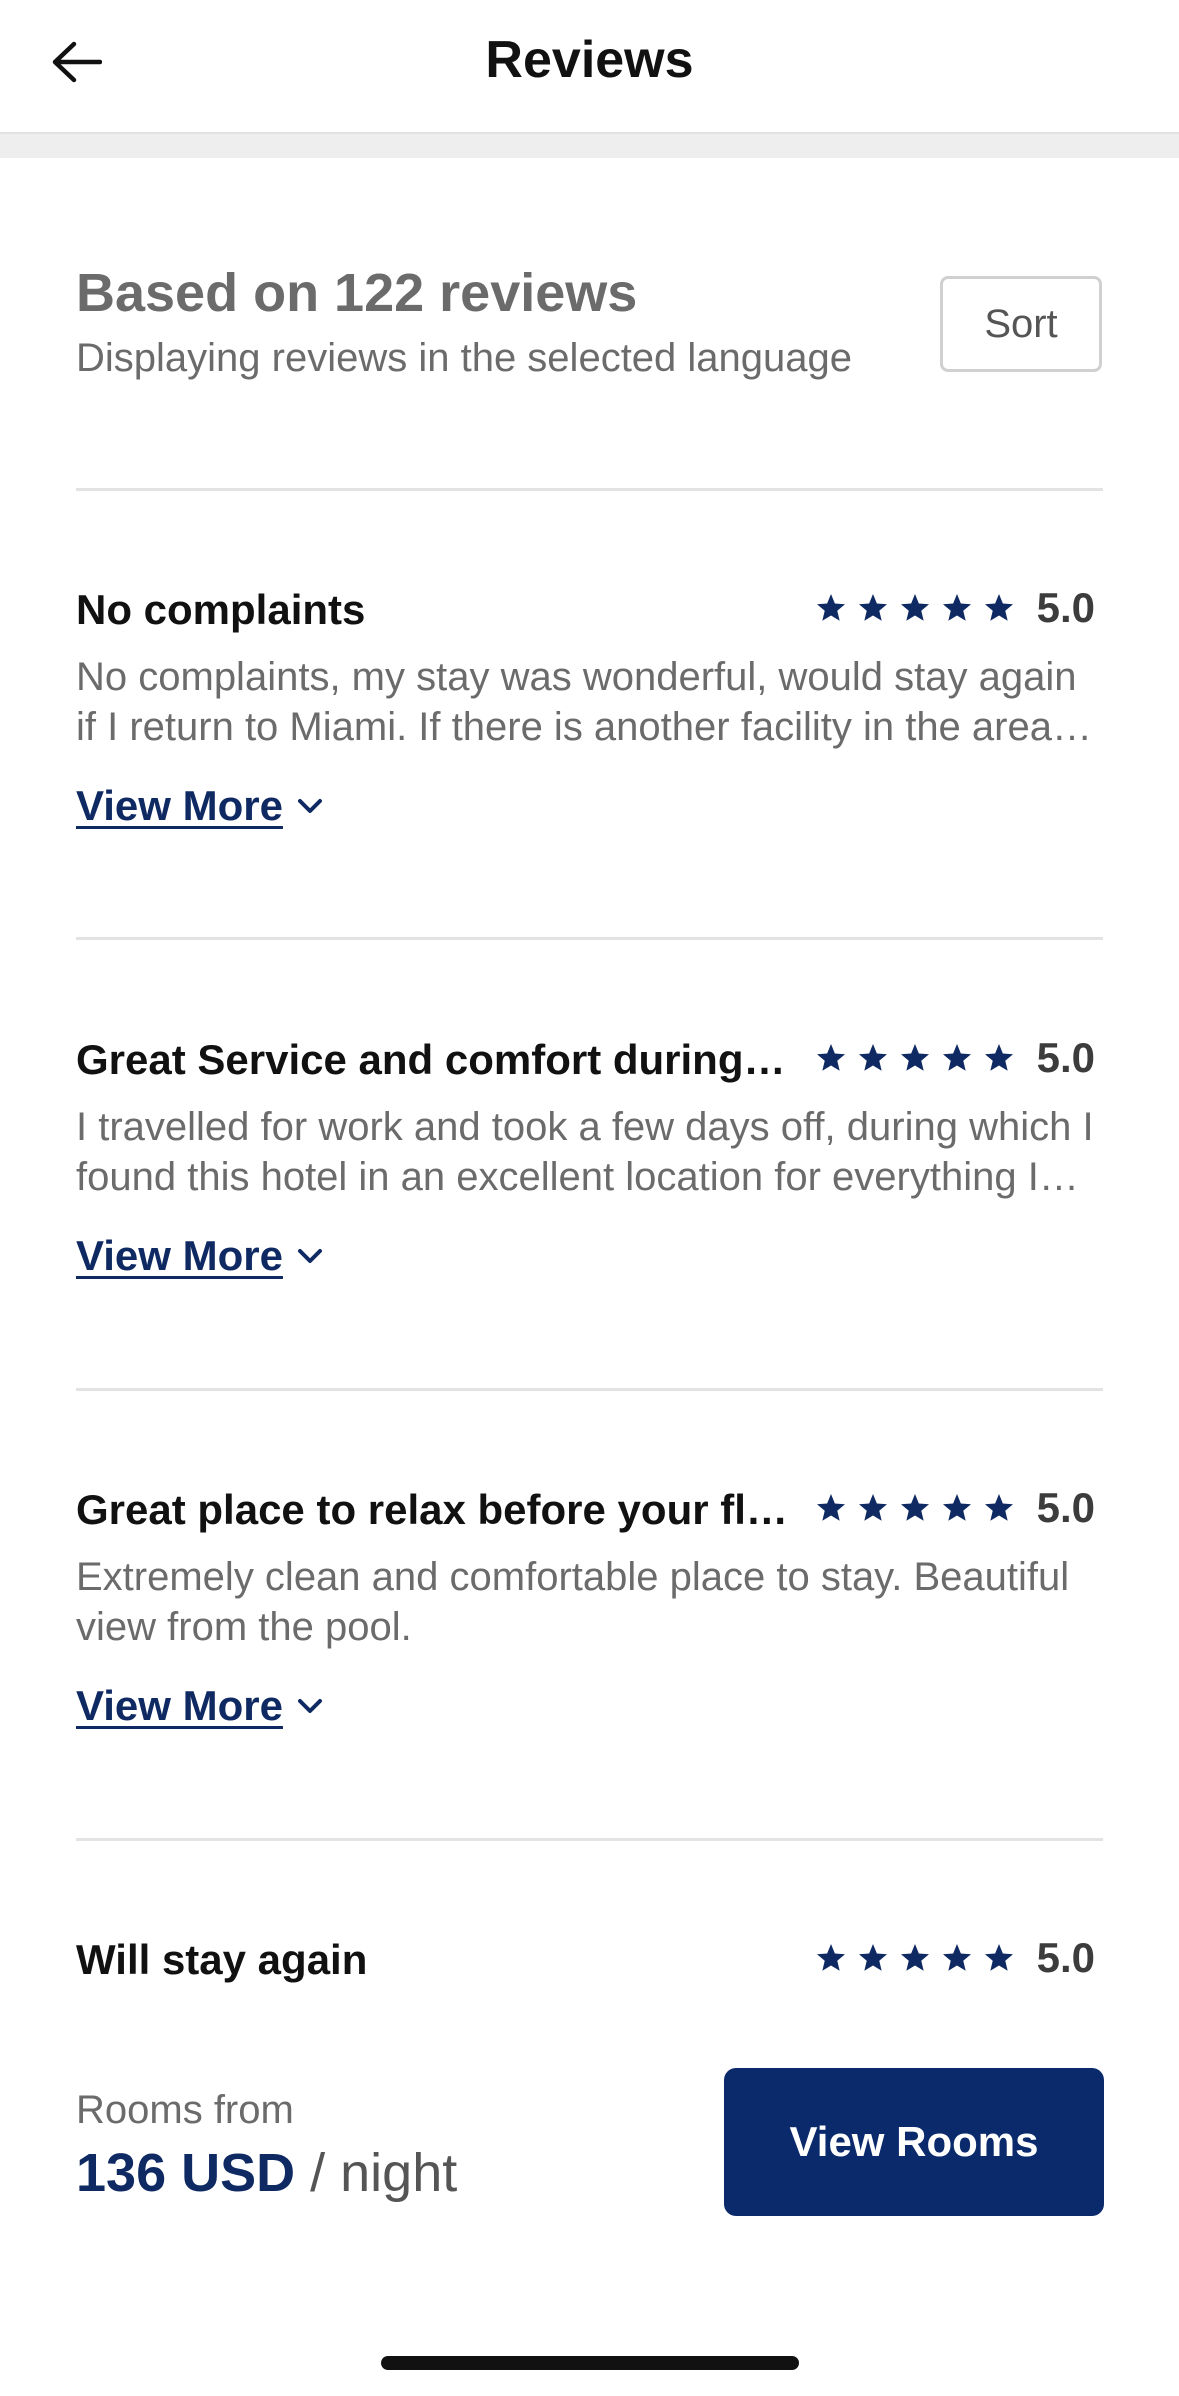 The image size is (1179, 2396). I want to click on sort-button: Sort, so click(1021, 324).